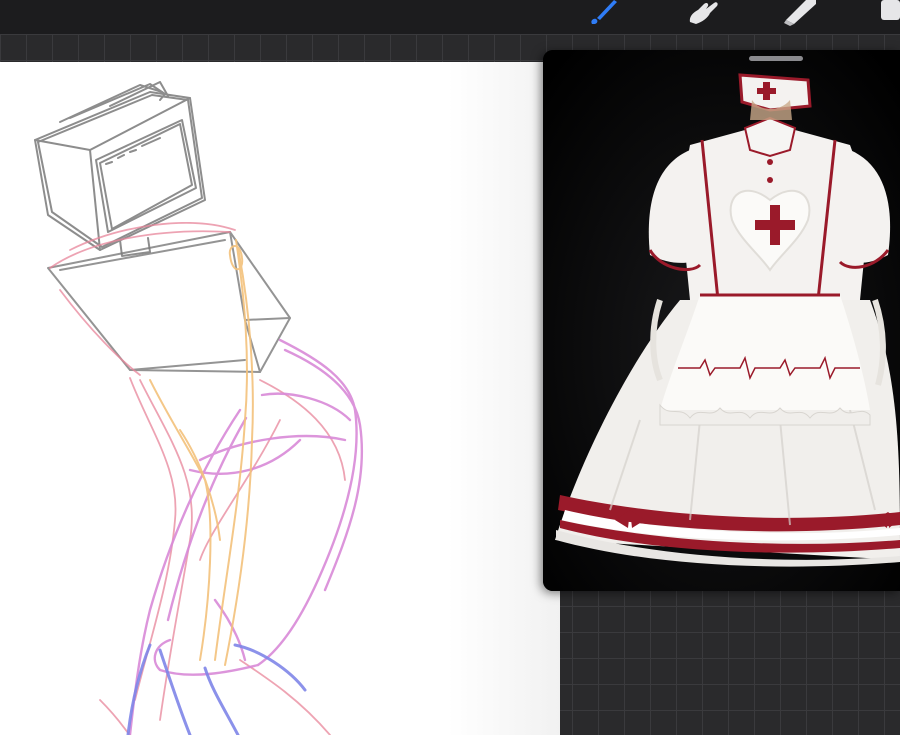 The image size is (900, 735). Describe the element at coordinates (604, 13) in the screenshot. I see `brush-tool-icon` at that location.